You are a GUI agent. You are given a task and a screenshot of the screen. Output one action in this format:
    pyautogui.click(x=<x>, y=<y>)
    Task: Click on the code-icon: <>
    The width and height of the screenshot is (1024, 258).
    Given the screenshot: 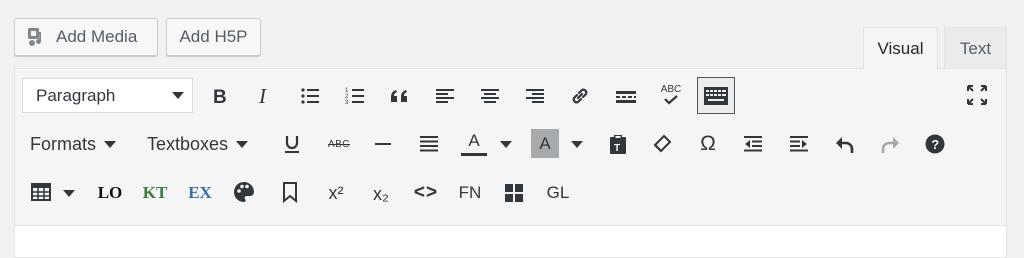 What is the action you would take?
    pyautogui.click(x=426, y=192)
    